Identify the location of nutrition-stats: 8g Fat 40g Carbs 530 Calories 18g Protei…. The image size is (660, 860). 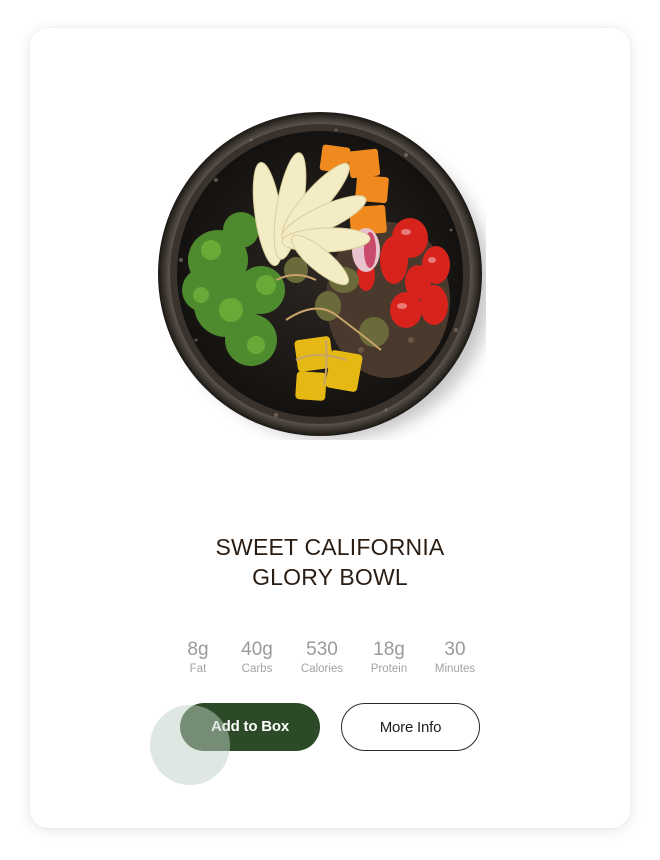
(330, 659).